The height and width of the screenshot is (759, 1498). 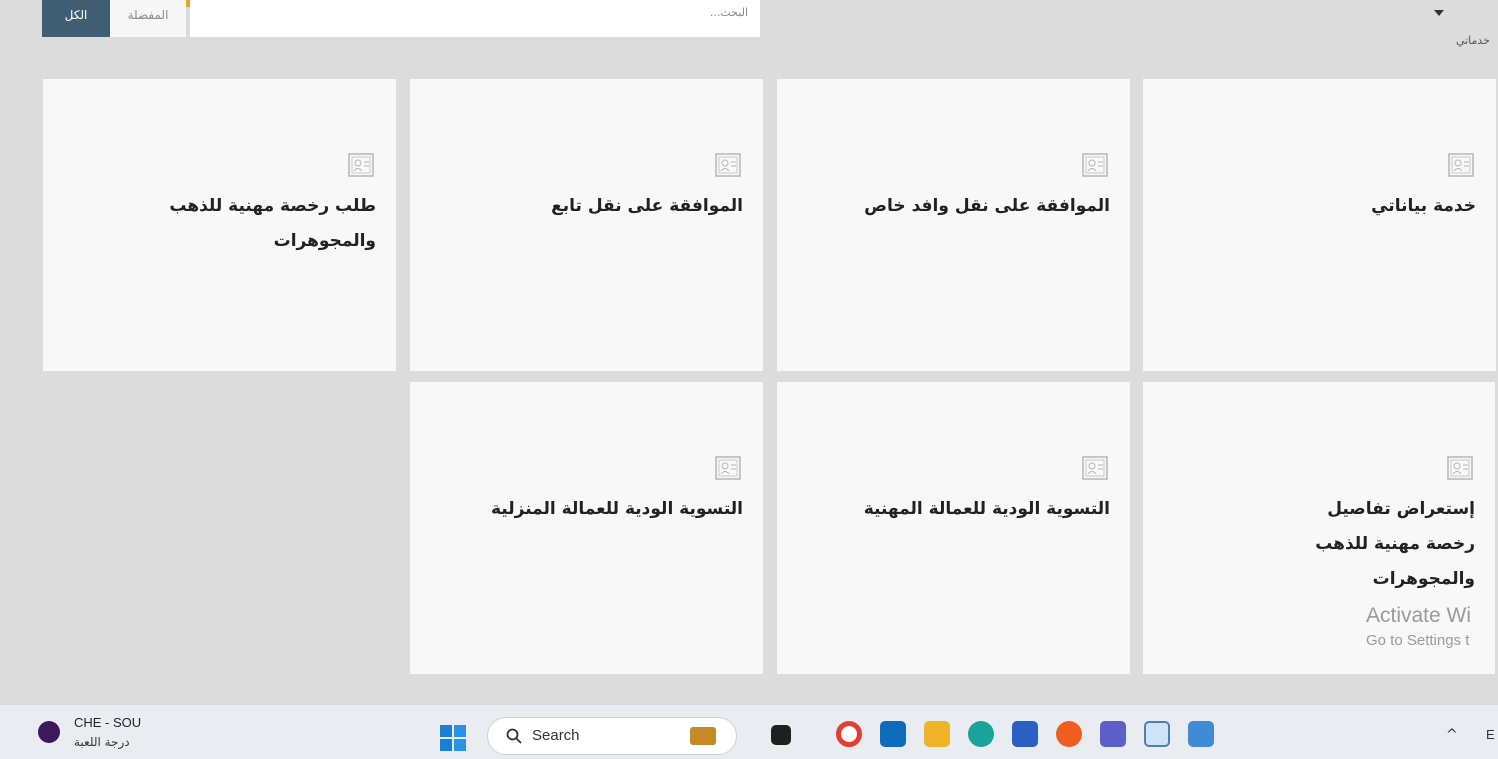 I want to click on service-card: طلب رخصة مهنية للذهب والمجوهرات, so click(x=219, y=225).